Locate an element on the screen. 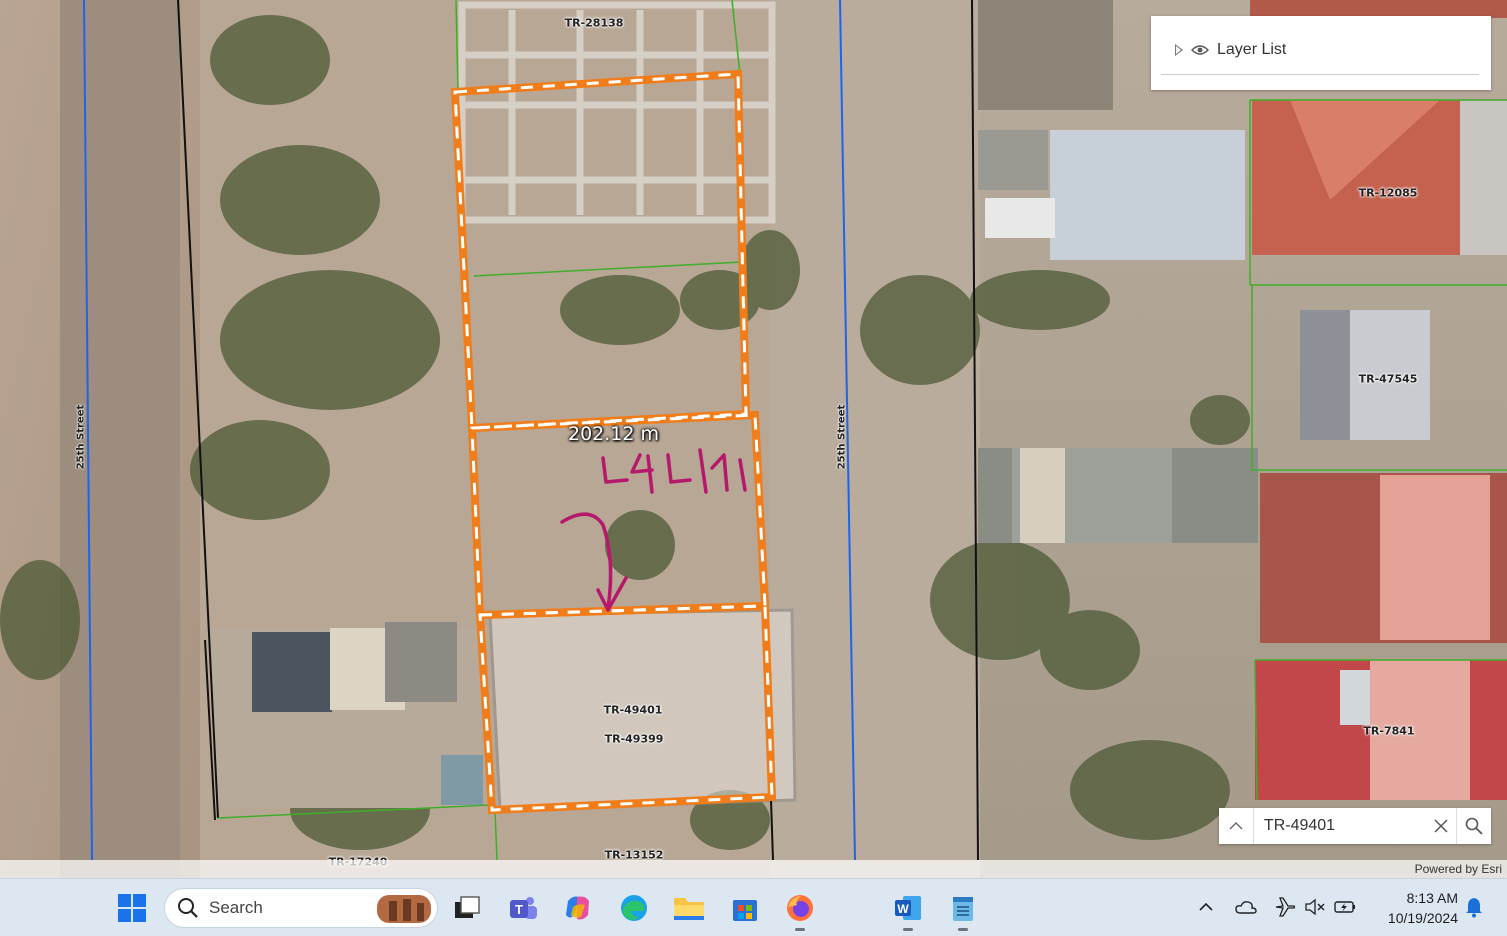  parcel-label: TR-12085 is located at coordinates (1388, 193).